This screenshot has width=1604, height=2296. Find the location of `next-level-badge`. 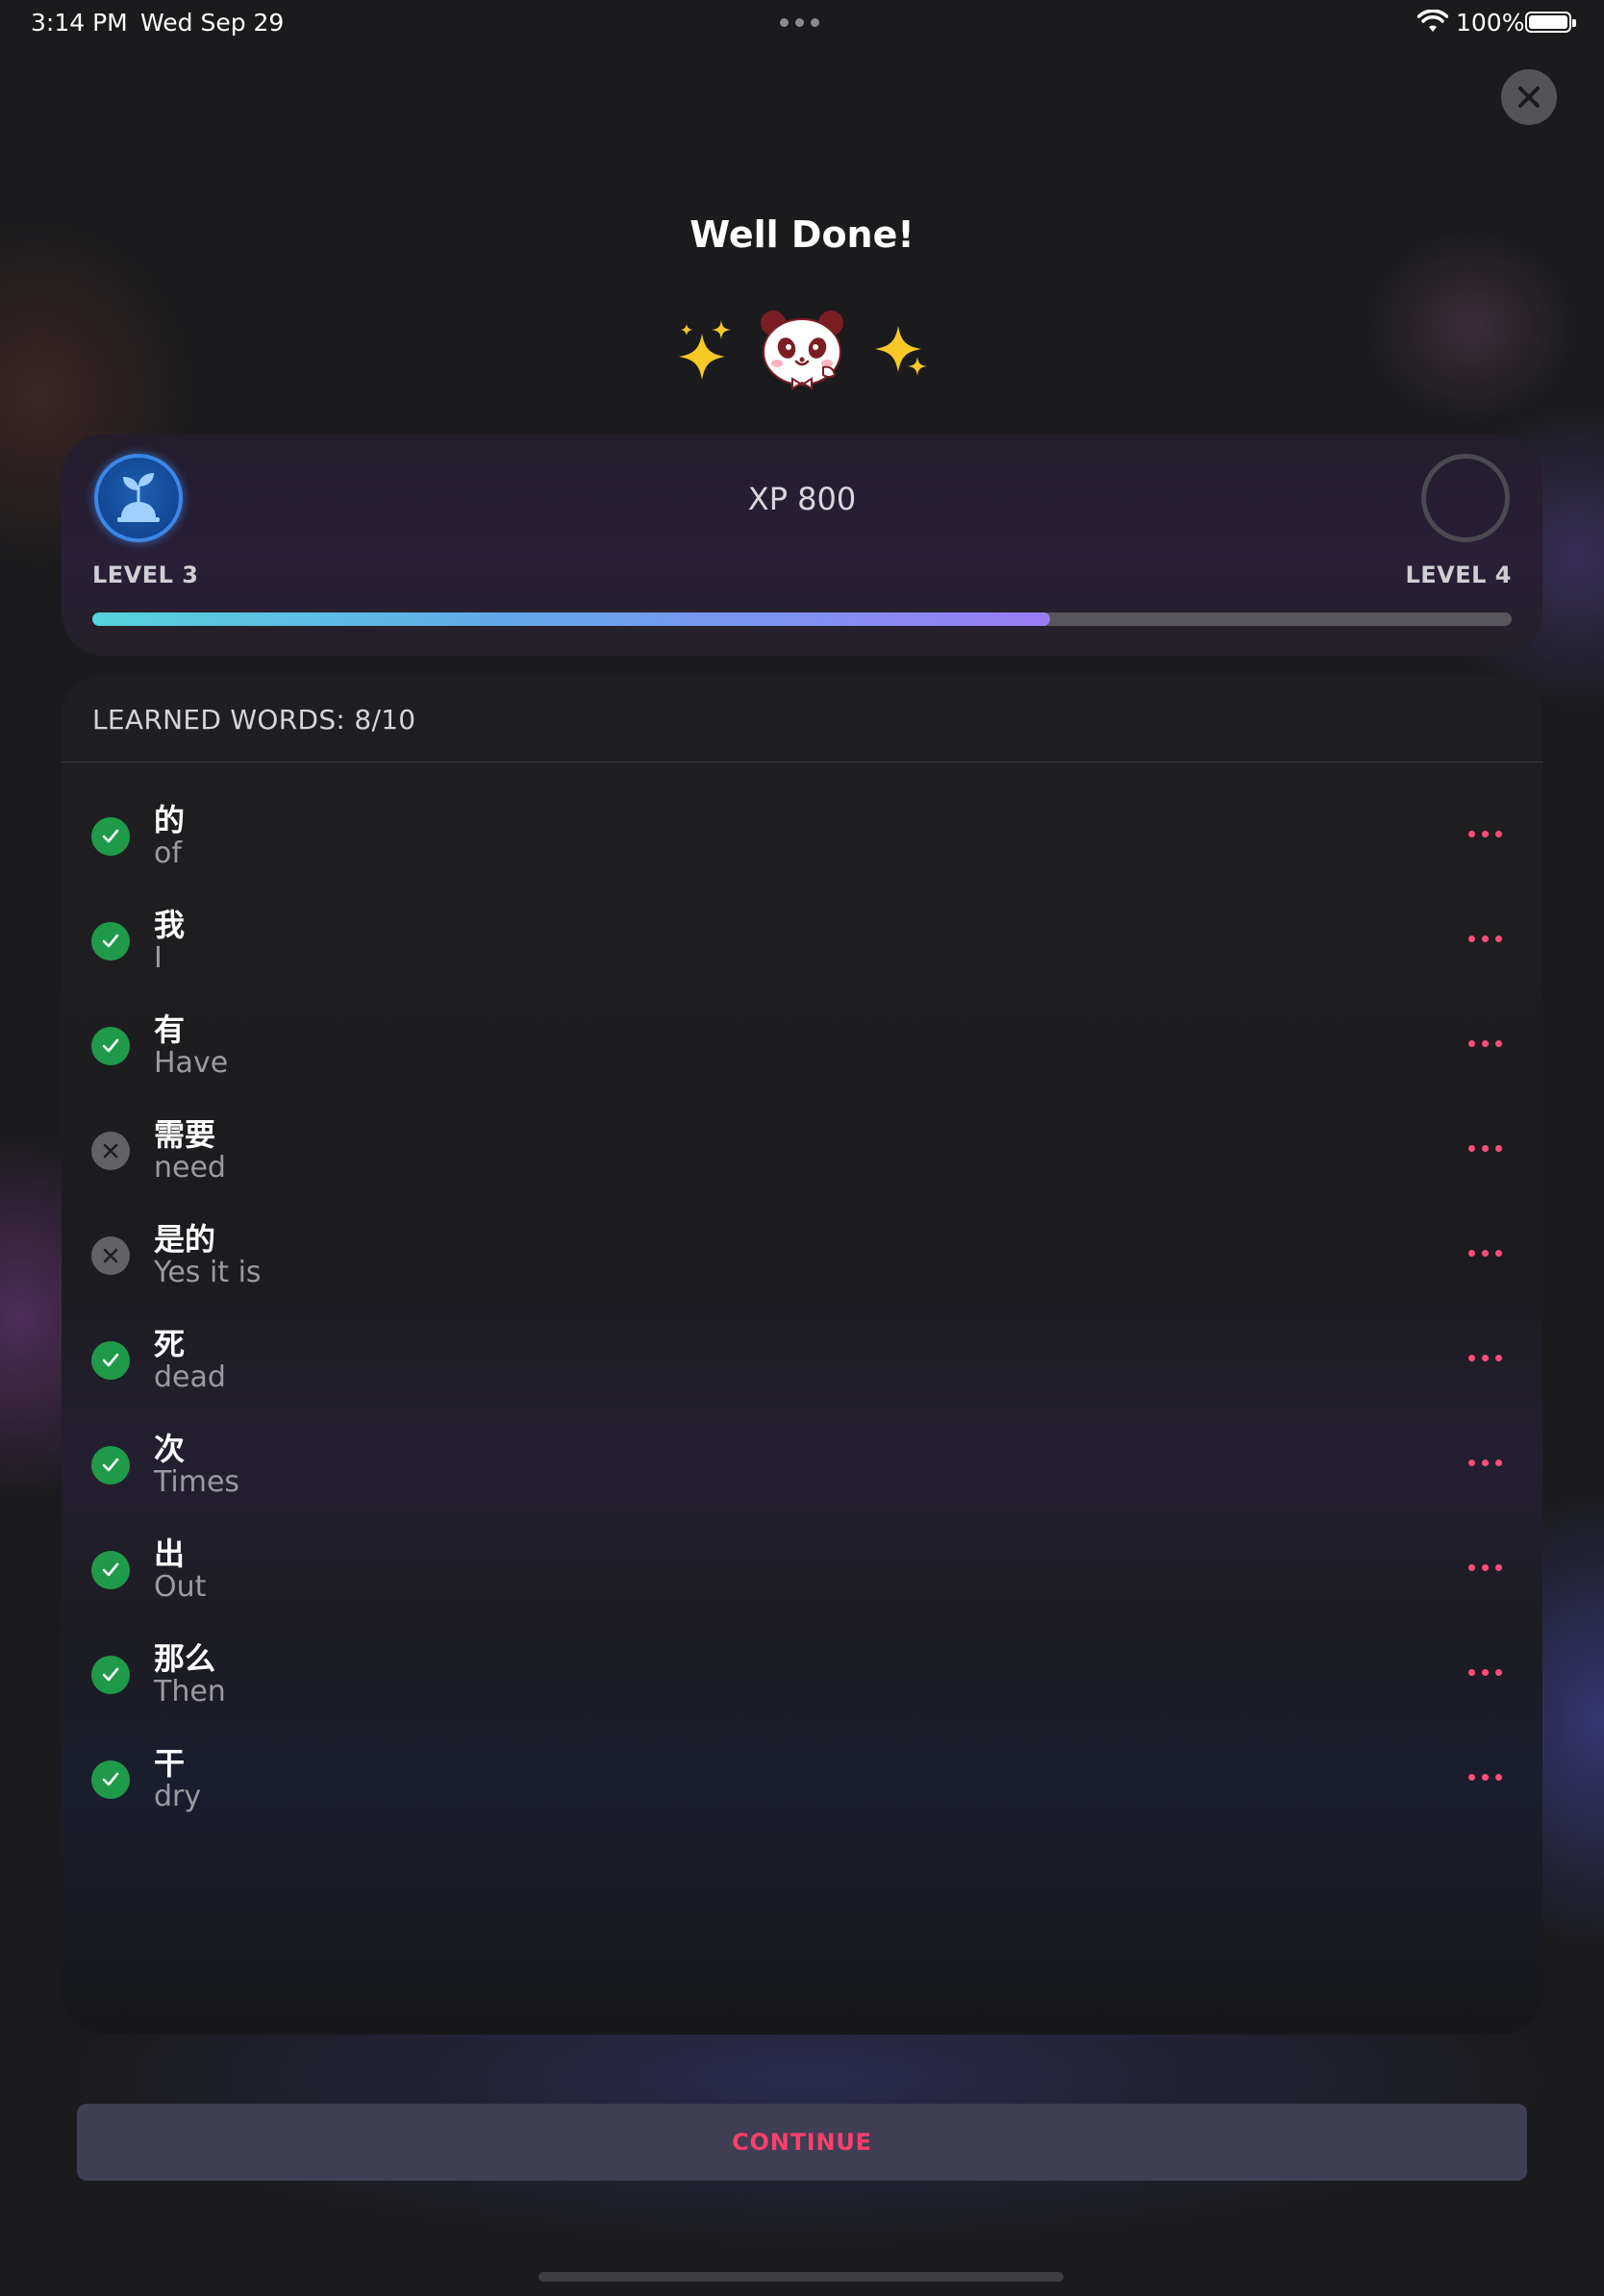

next-level-badge is located at coordinates (1465, 498).